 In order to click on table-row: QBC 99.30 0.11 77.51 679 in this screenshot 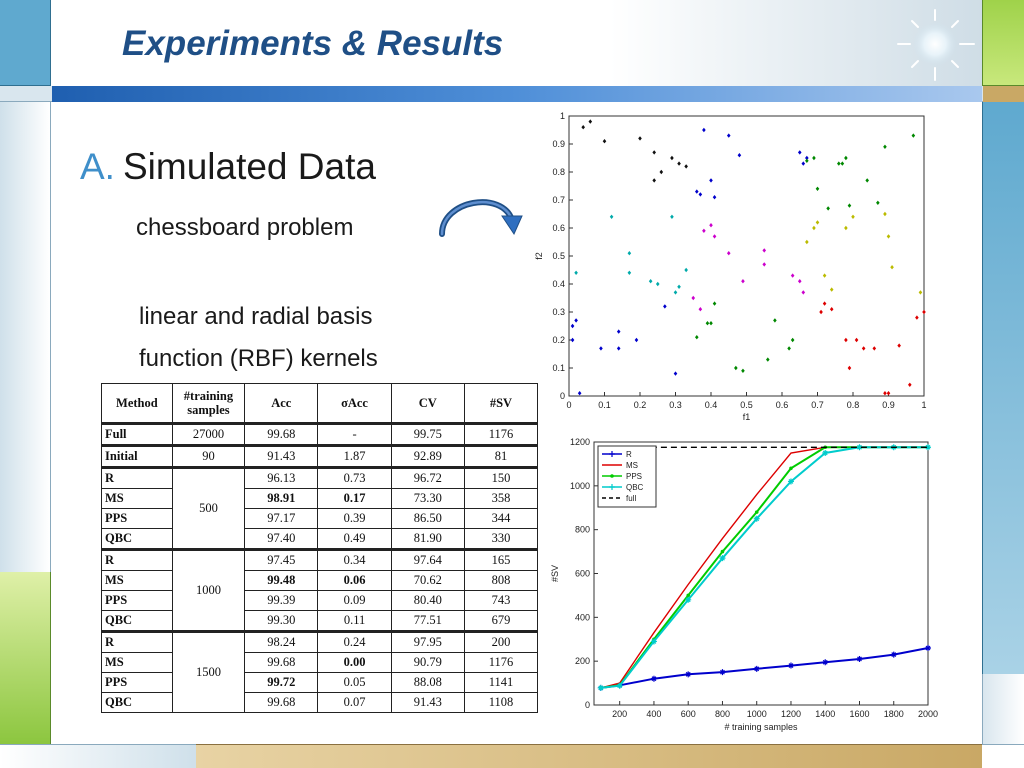, I will do `click(320, 621)`.